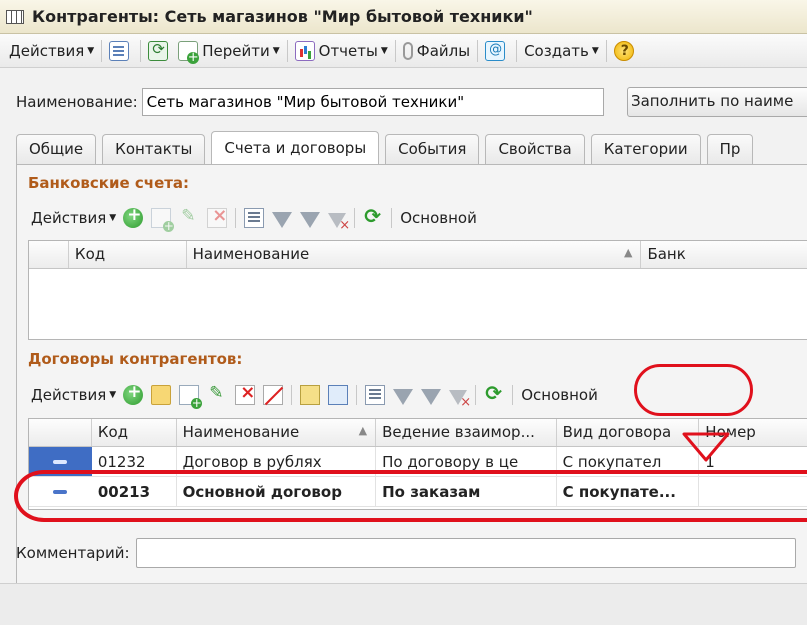 The height and width of the screenshot is (625, 807). I want to click on annotation-arrow-icon, so click(706, 447).